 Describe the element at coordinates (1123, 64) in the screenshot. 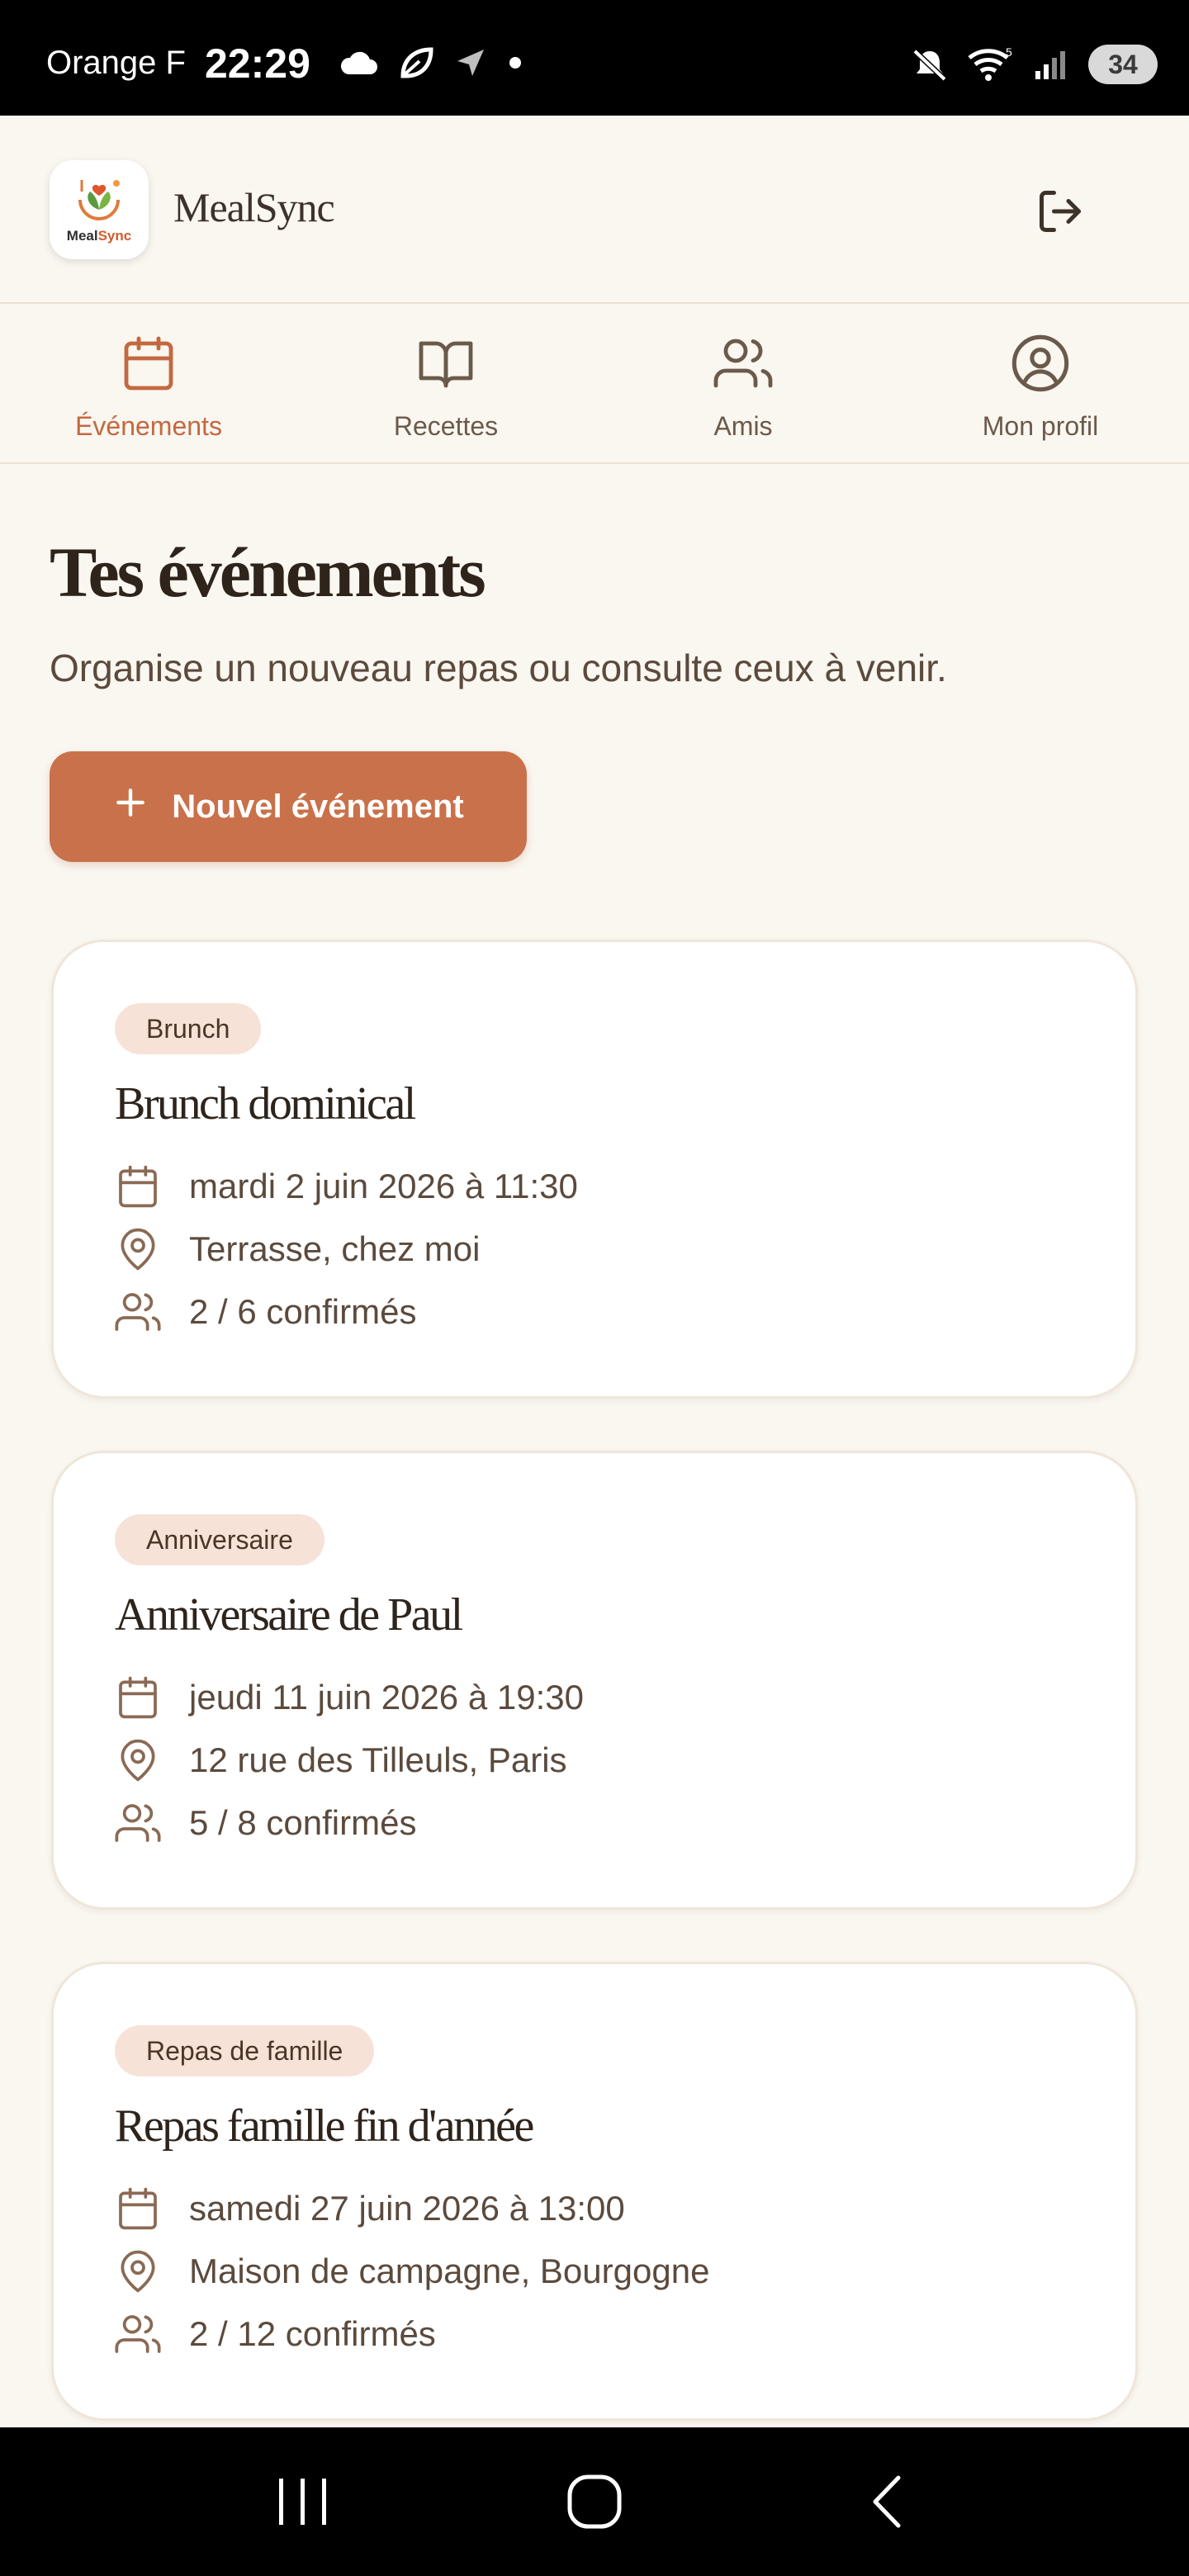

I see `battery-indicator: 34` at that location.